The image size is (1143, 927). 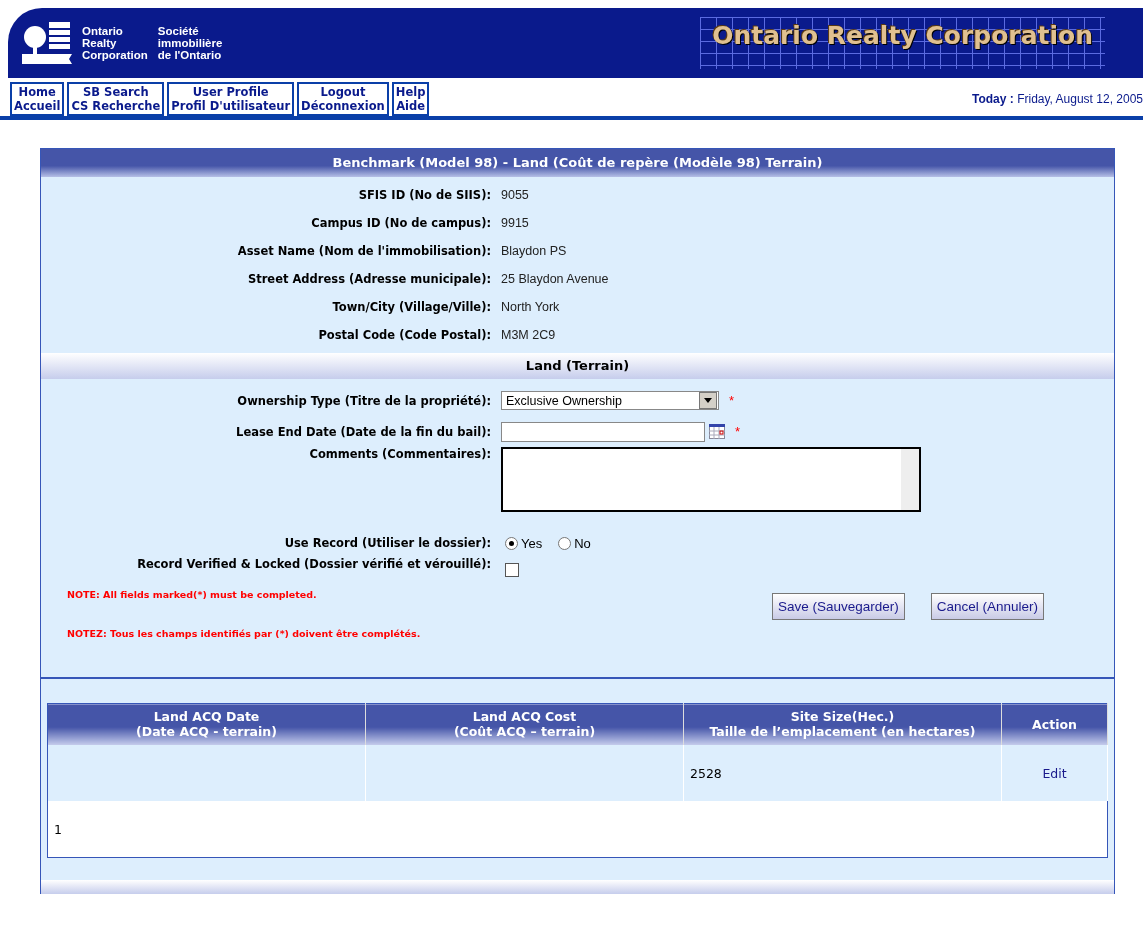 What do you see at coordinates (1054, 773) in the screenshot?
I see `edit-link: Edit` at bounding box center [1054, 773].